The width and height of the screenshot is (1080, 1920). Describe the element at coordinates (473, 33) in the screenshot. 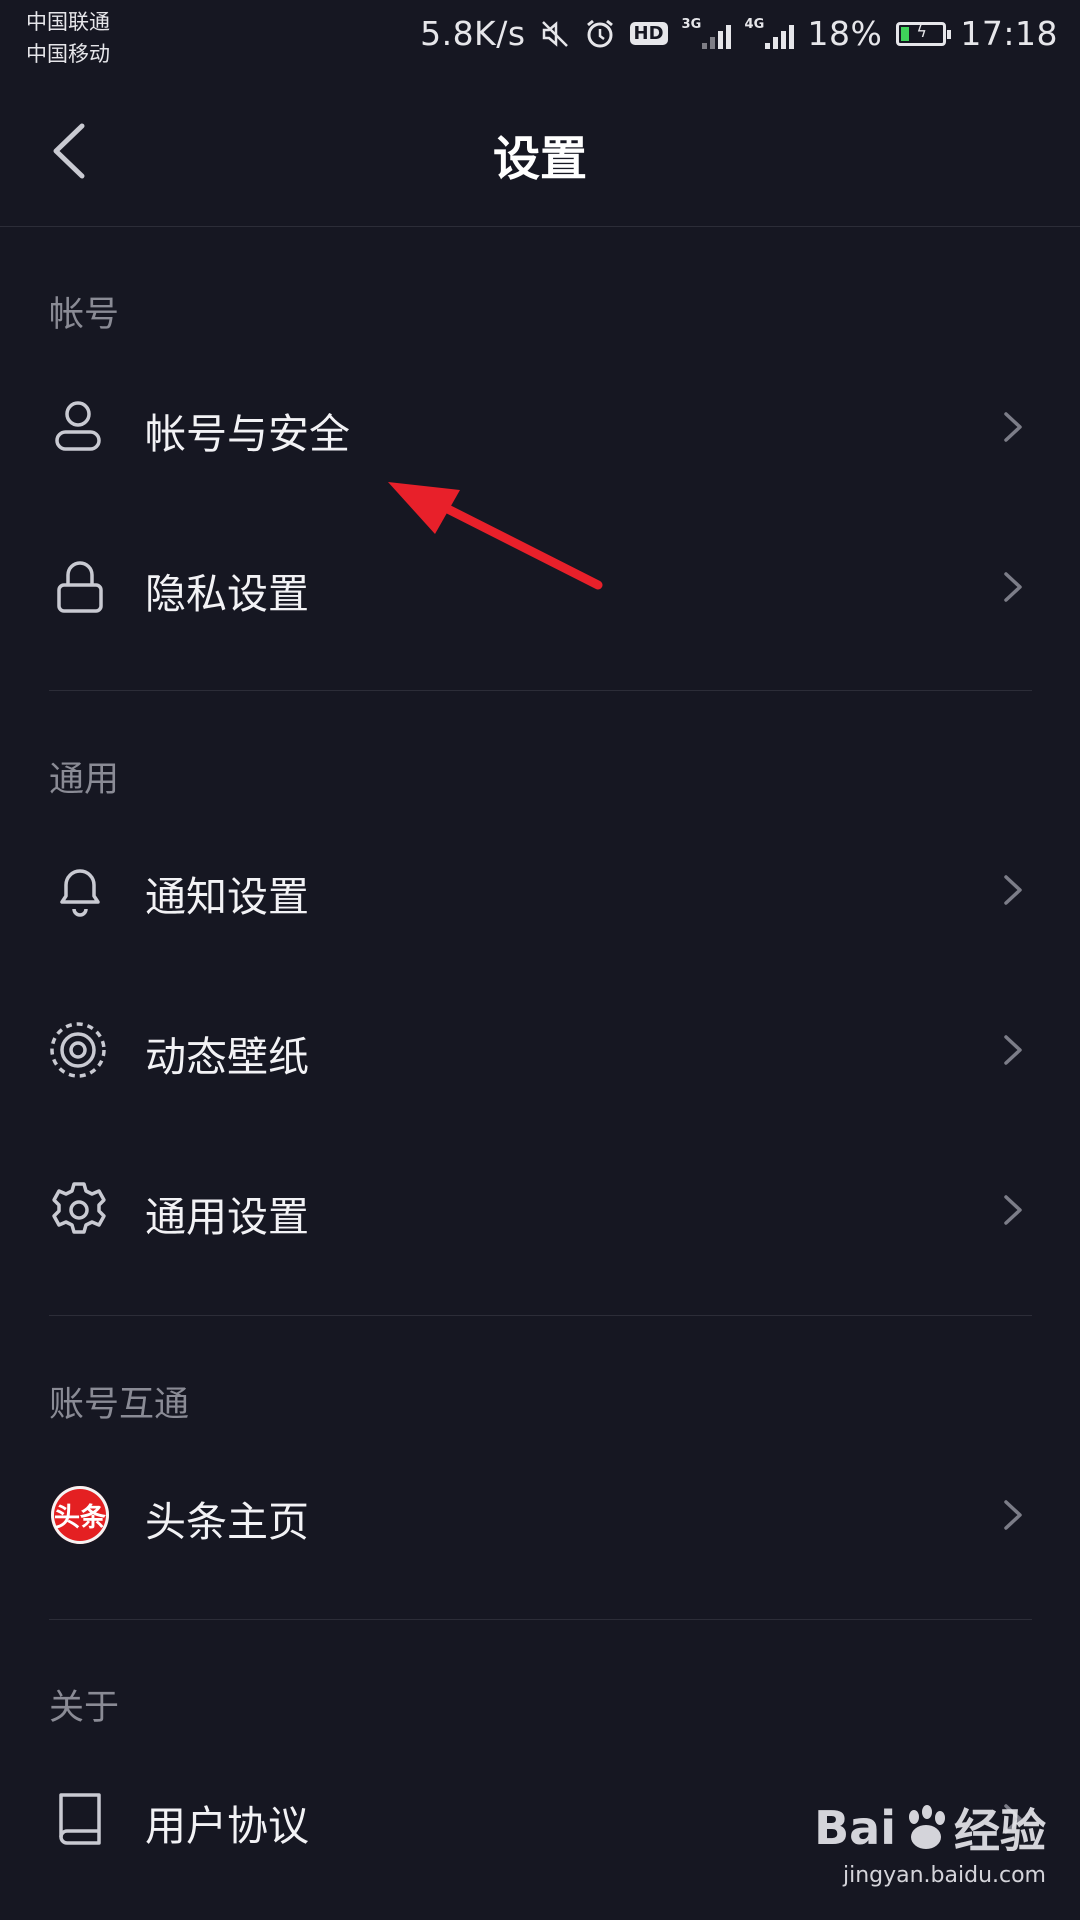

I see `net-speed: 5.8K/s` at that location.